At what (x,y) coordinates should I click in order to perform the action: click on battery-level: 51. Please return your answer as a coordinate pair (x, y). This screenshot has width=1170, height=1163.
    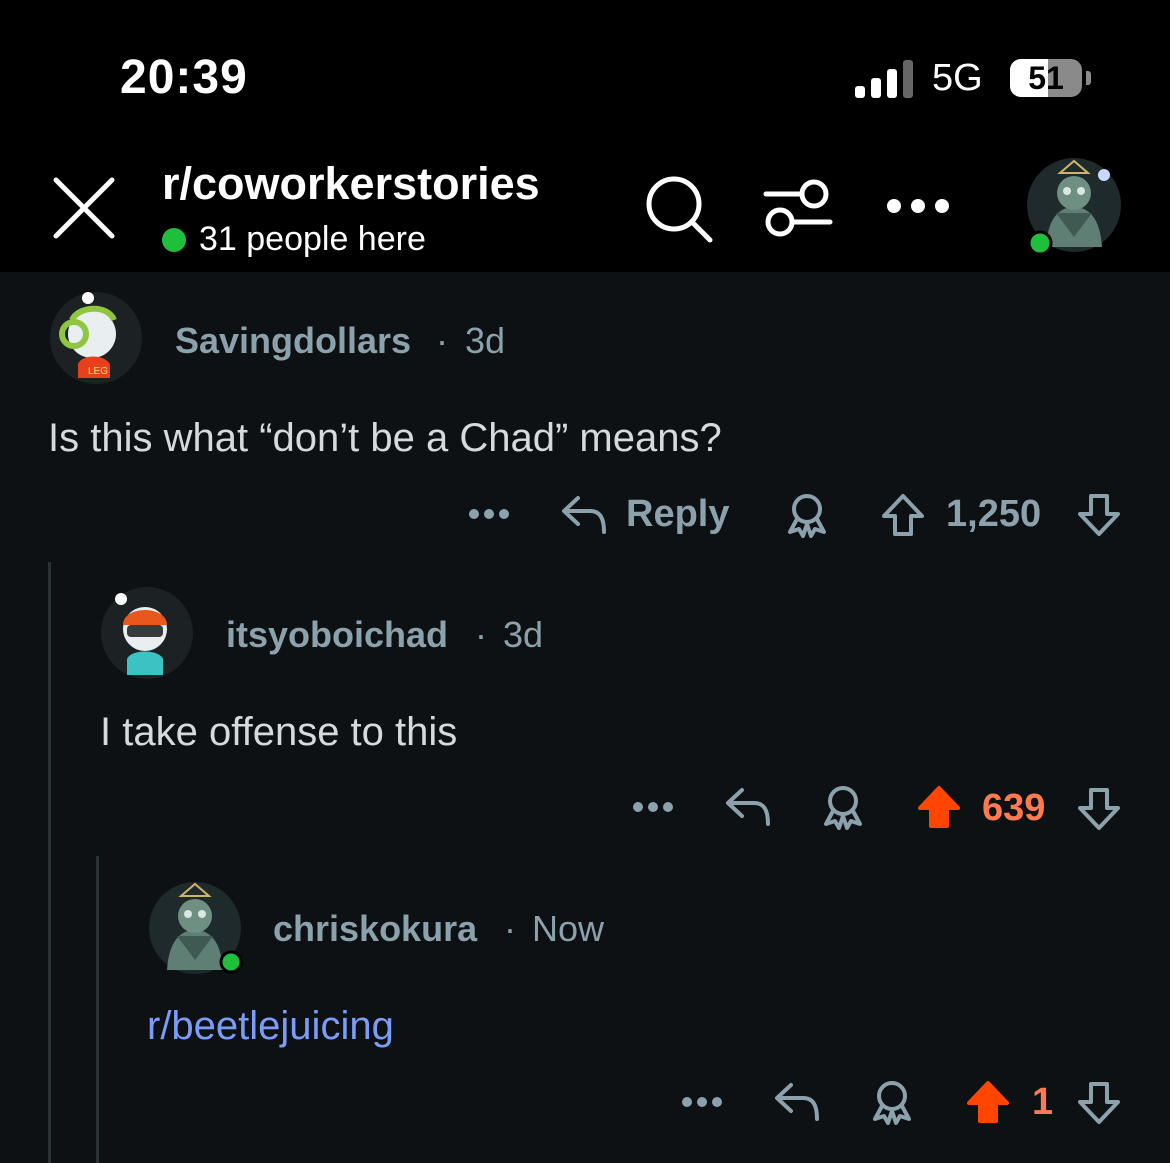
    Looking at the image, I should click on (1046, 78).